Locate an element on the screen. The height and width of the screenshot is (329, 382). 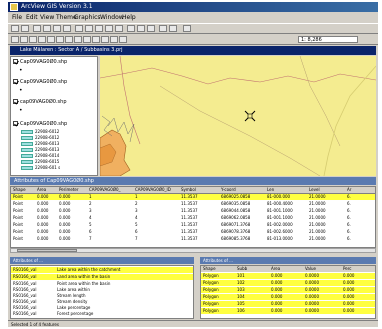
menu-help: Help is located at coordinates (129, 17).